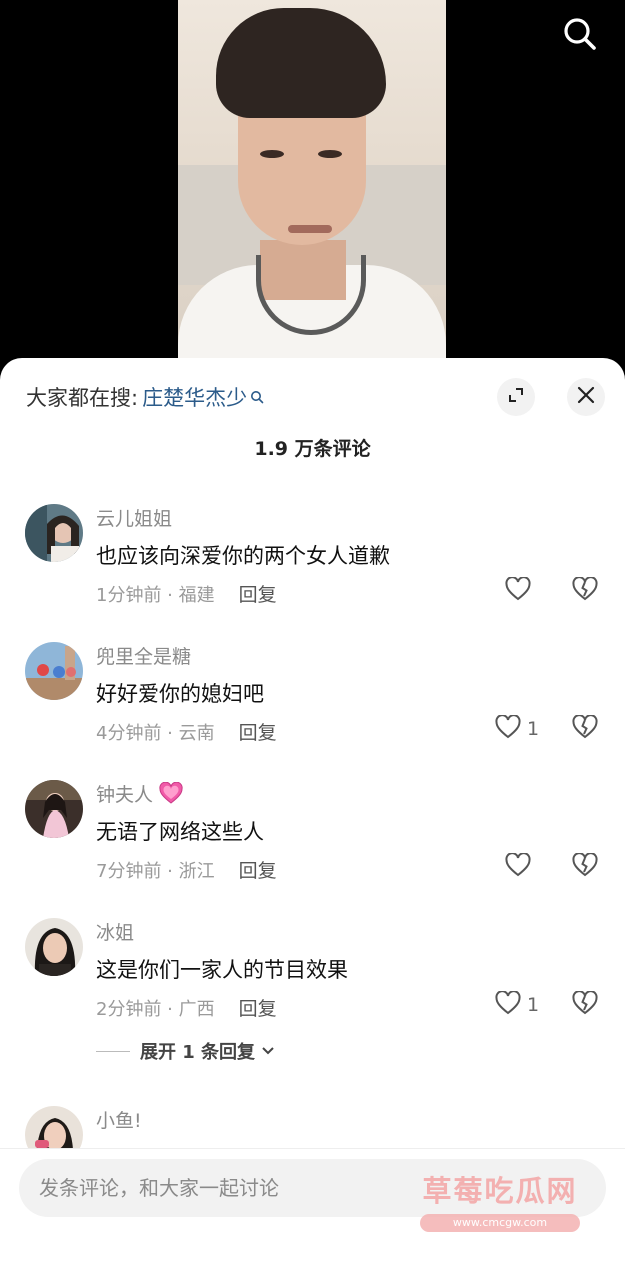  I want to click on username-text: 云儿姐姐, so click(134, 519).